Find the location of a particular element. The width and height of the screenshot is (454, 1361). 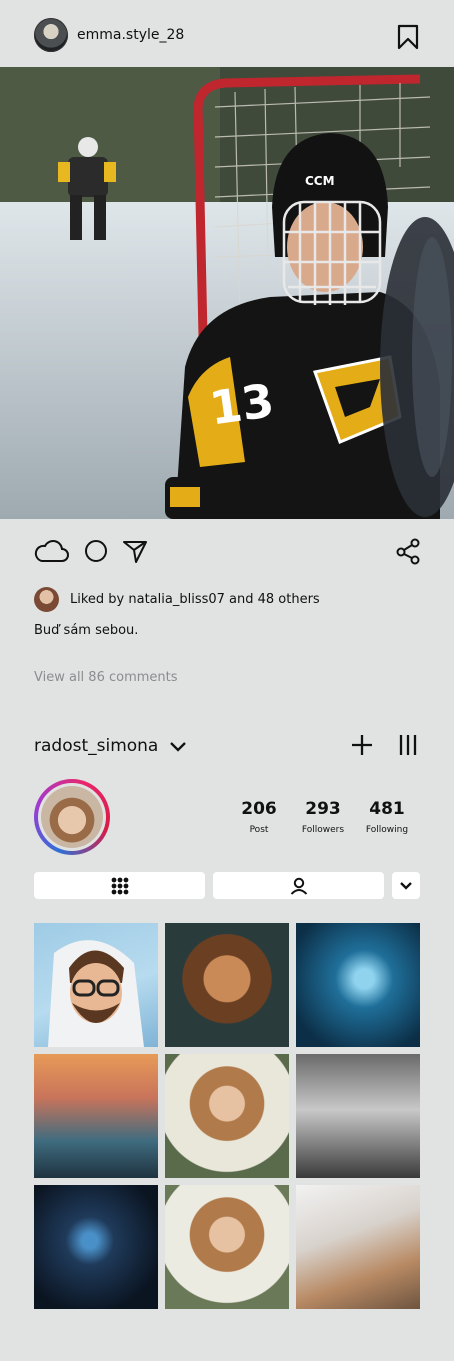

likes-summary: Liked by natalia_bliss07 and 48 others is located at coordinates (195, 599).